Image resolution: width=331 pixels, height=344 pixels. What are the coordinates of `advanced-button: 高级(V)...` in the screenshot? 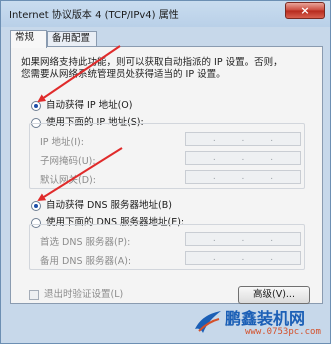 It's located at (274, 295).